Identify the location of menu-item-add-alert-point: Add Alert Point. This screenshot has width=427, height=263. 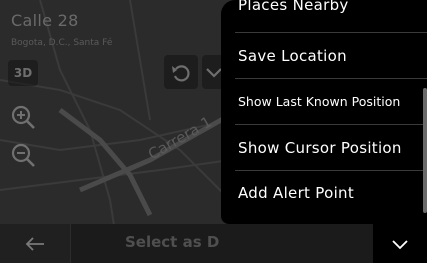
(324, 192).